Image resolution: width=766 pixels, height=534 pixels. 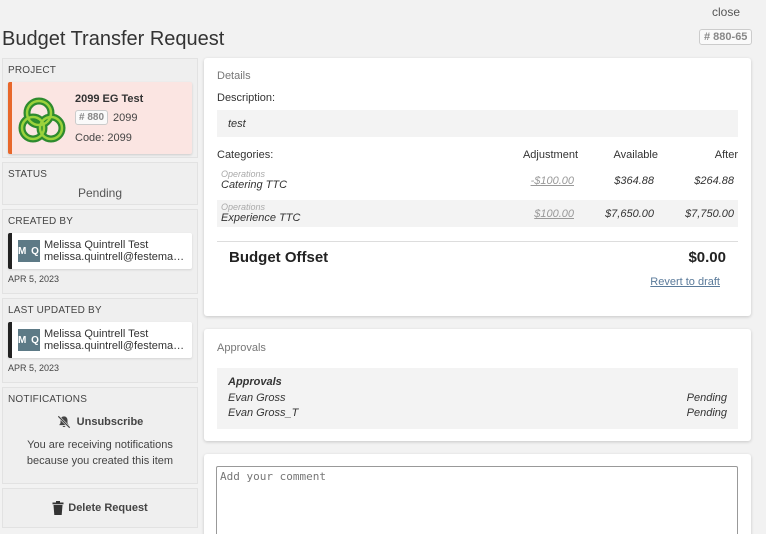 I want to click on created-by-name: Melissa Quintrell Test, so click(x=96, y=245).